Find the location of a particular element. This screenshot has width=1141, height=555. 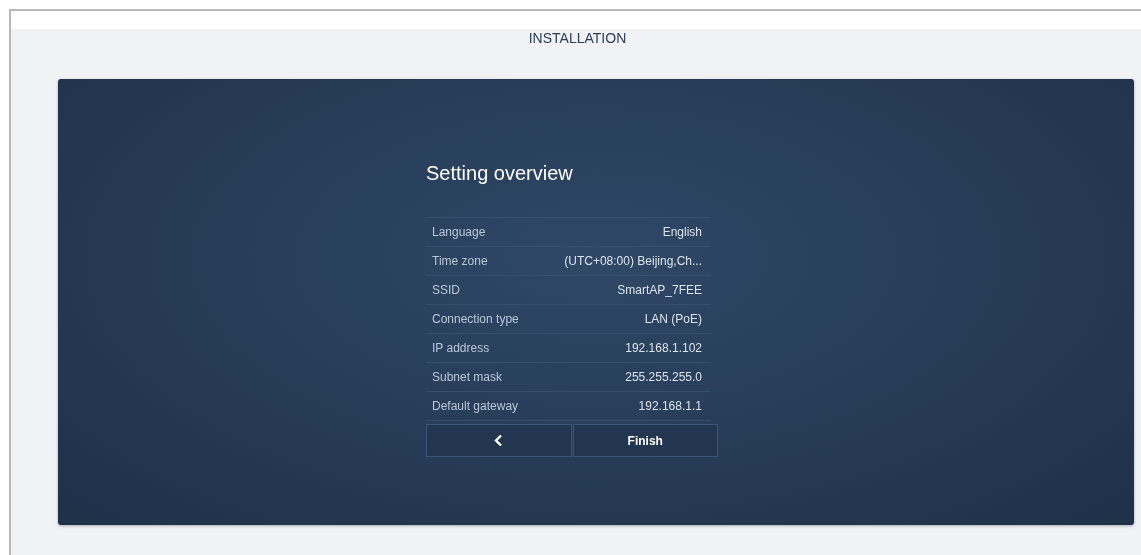

setting-value: SmartAP_7FEE is located at coordinates (659, 290).